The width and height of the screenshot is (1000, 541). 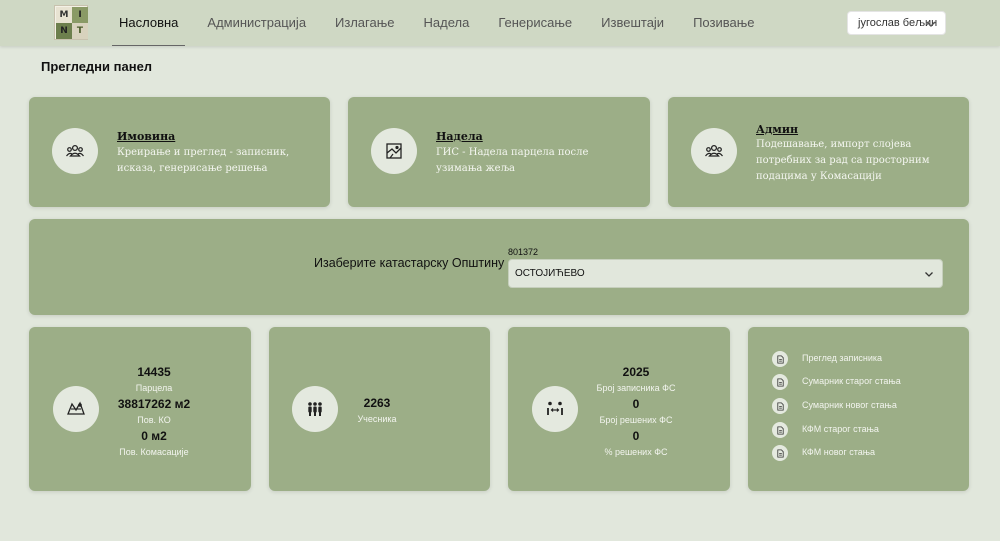 What do you see at coordinates (154, 436) in the screenshot?
I see `area-kom-value: 0 м2` at bounding box center [154, 436].